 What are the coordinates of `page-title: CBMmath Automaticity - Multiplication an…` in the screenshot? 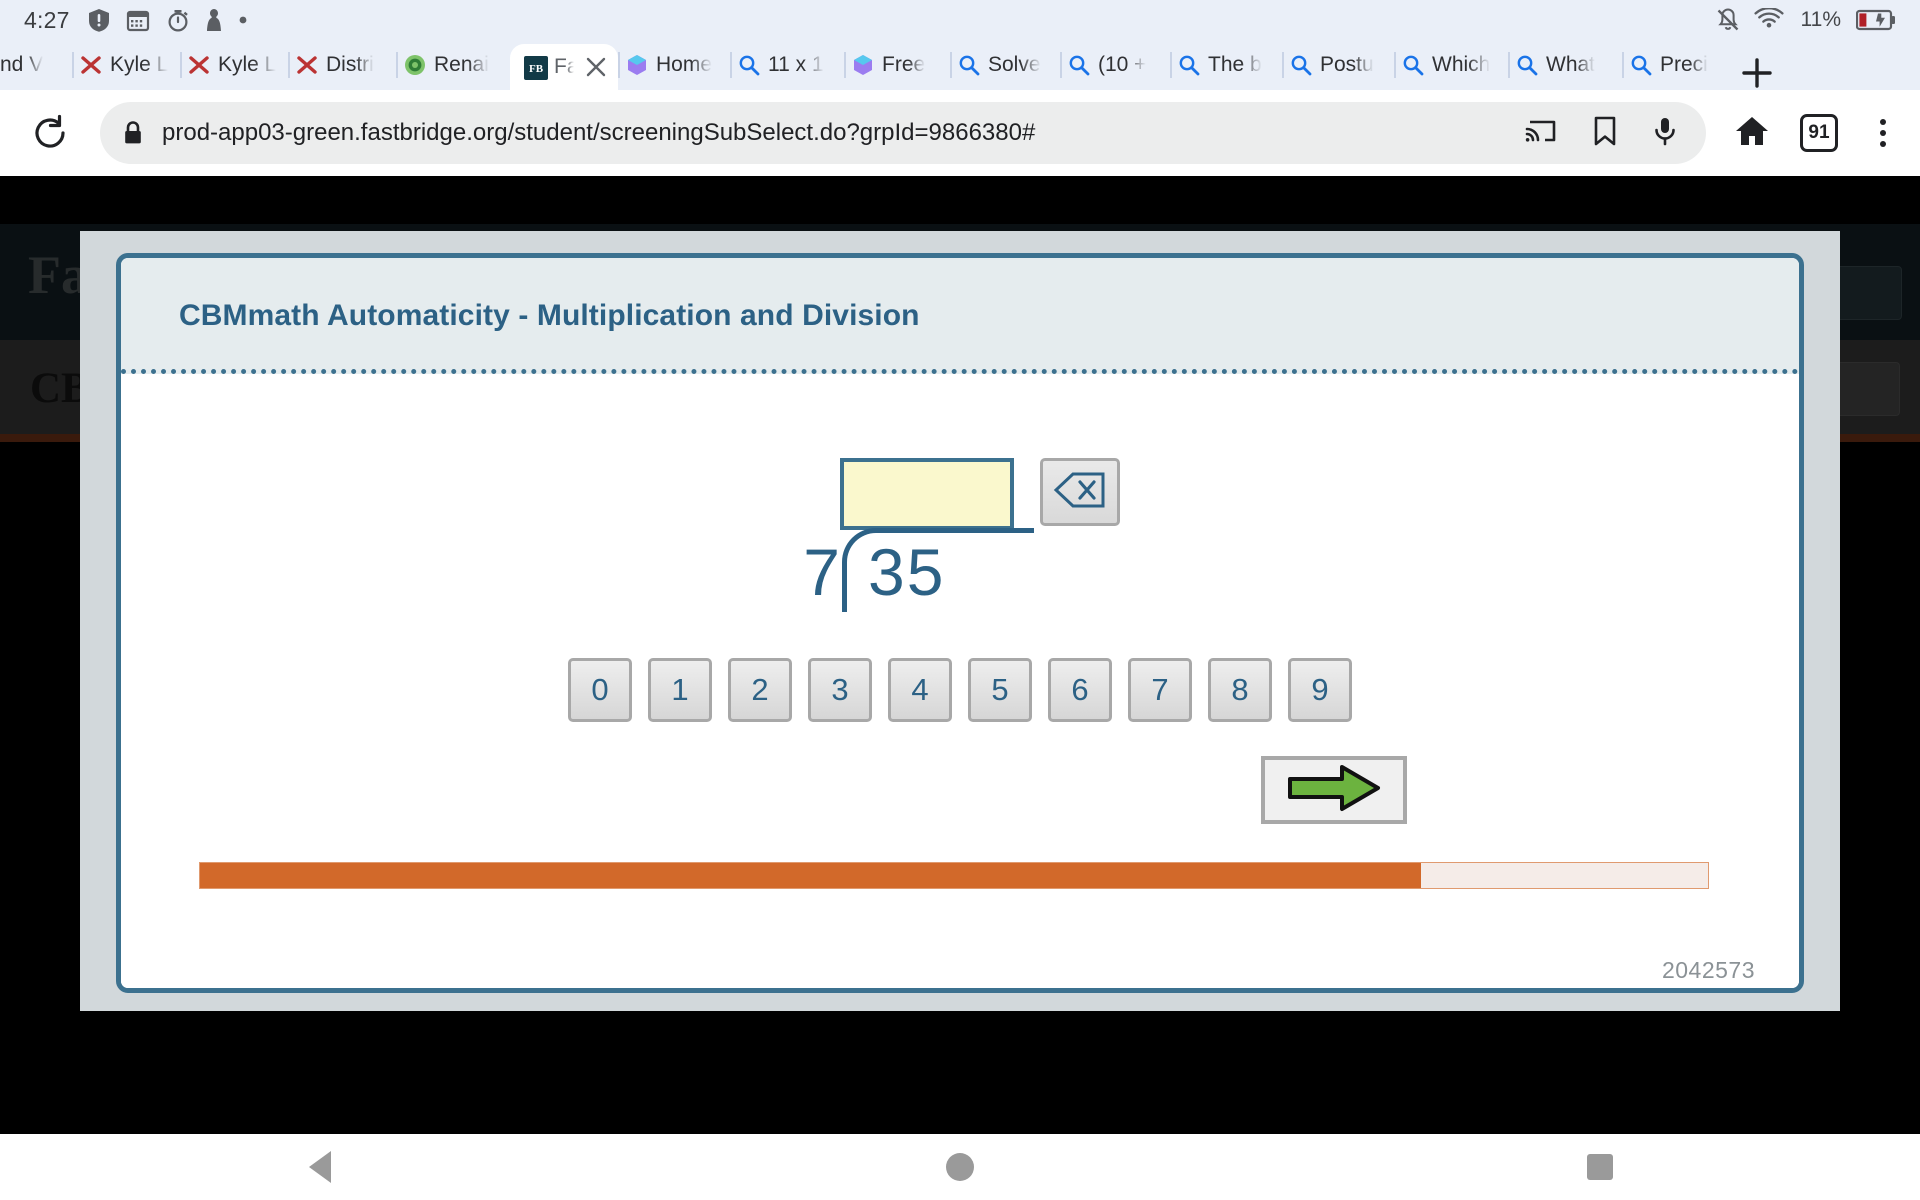 It's located at (549, 315).